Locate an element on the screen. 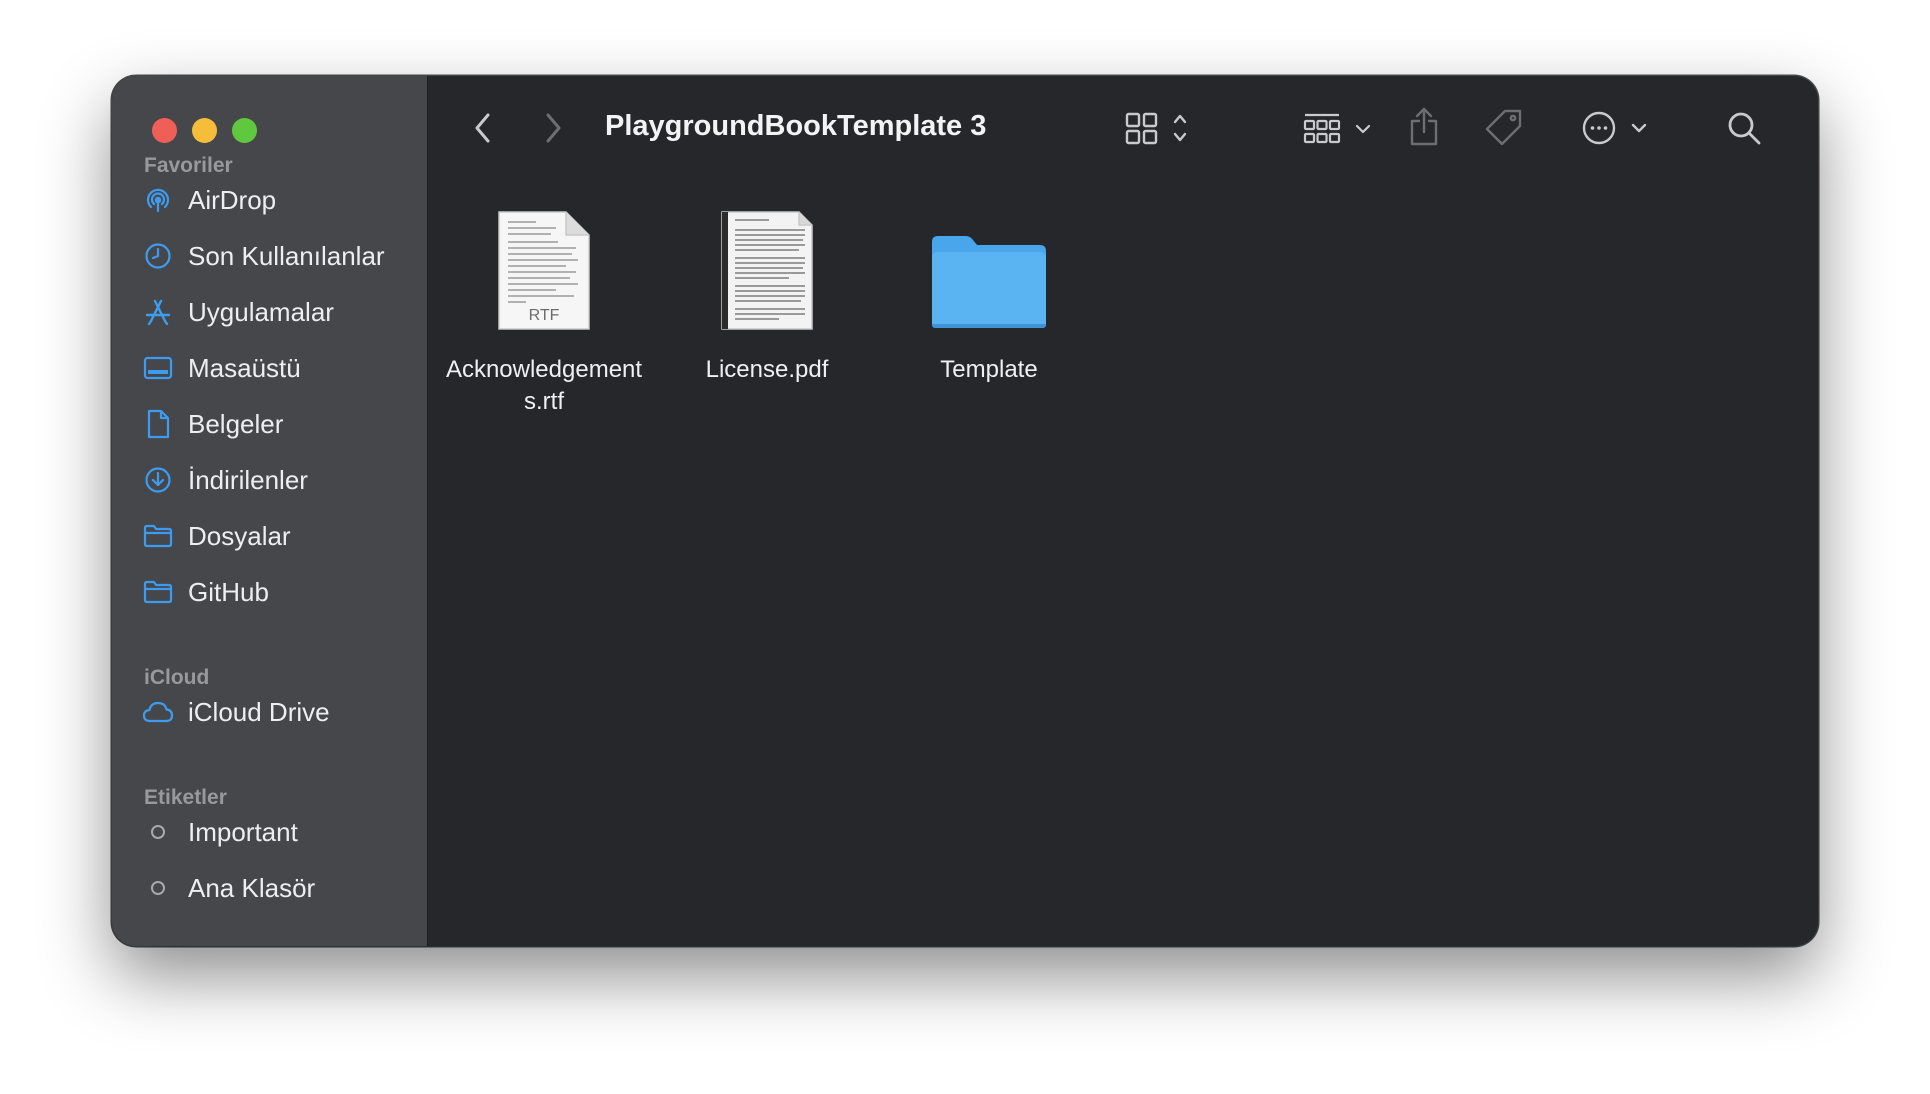 Image resolution: width=1930 pixels, height=1094 pixels. file-item-template-folder: Template is located at coordinates (989, 298).